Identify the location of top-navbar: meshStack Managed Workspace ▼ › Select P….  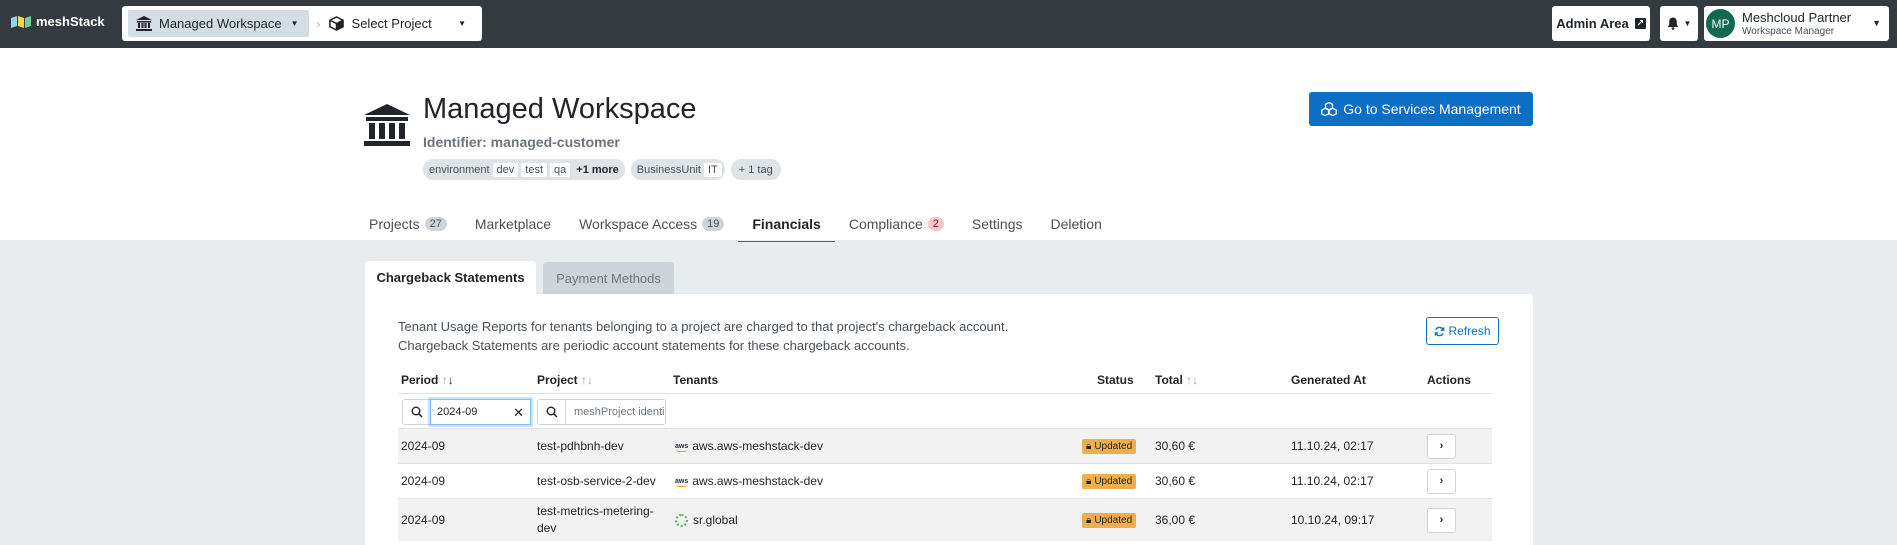
(948, 24).